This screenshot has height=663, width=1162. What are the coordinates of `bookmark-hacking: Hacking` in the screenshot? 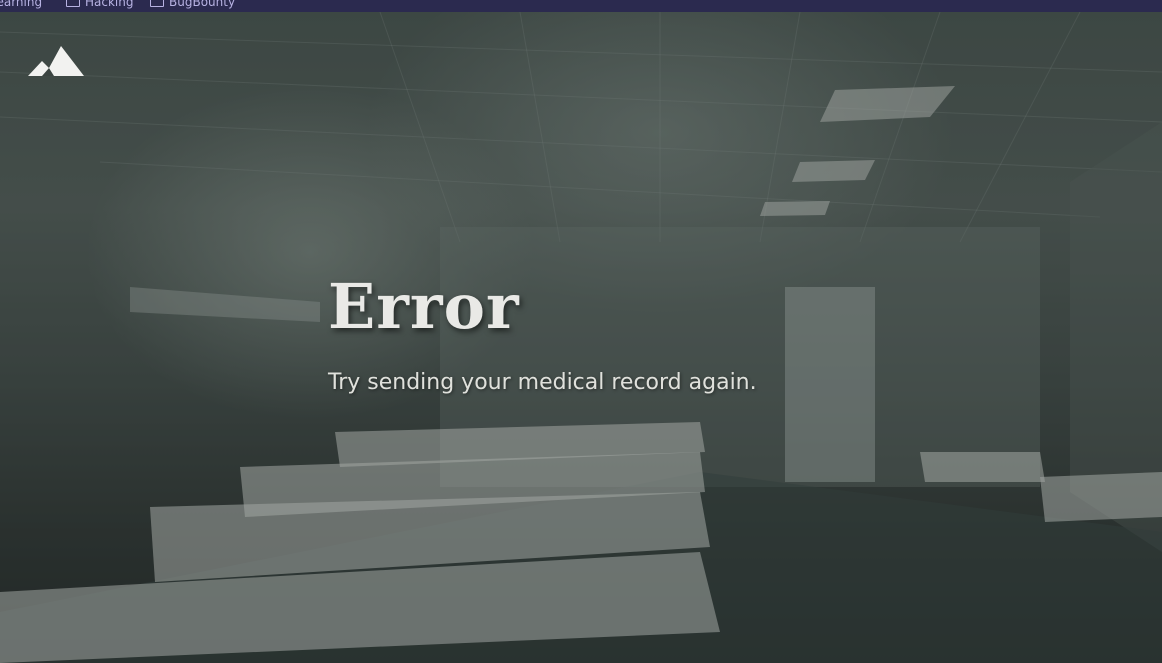 It's located at (99, 5).